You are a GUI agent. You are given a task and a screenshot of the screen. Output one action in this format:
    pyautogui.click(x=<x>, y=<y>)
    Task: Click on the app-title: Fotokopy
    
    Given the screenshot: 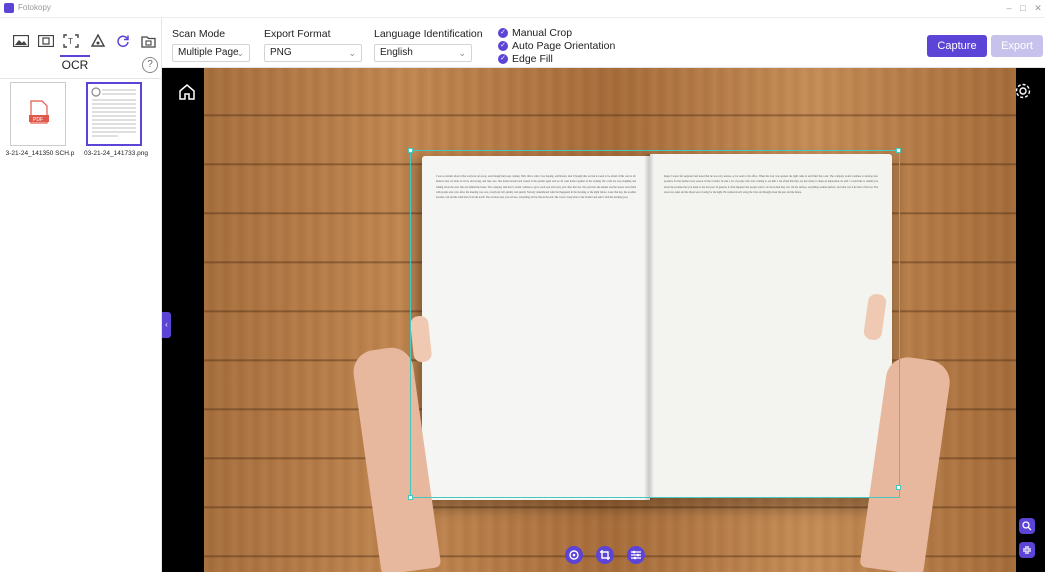 What is the action you would take?
    pyautogui.click(x=34, y=7)
    